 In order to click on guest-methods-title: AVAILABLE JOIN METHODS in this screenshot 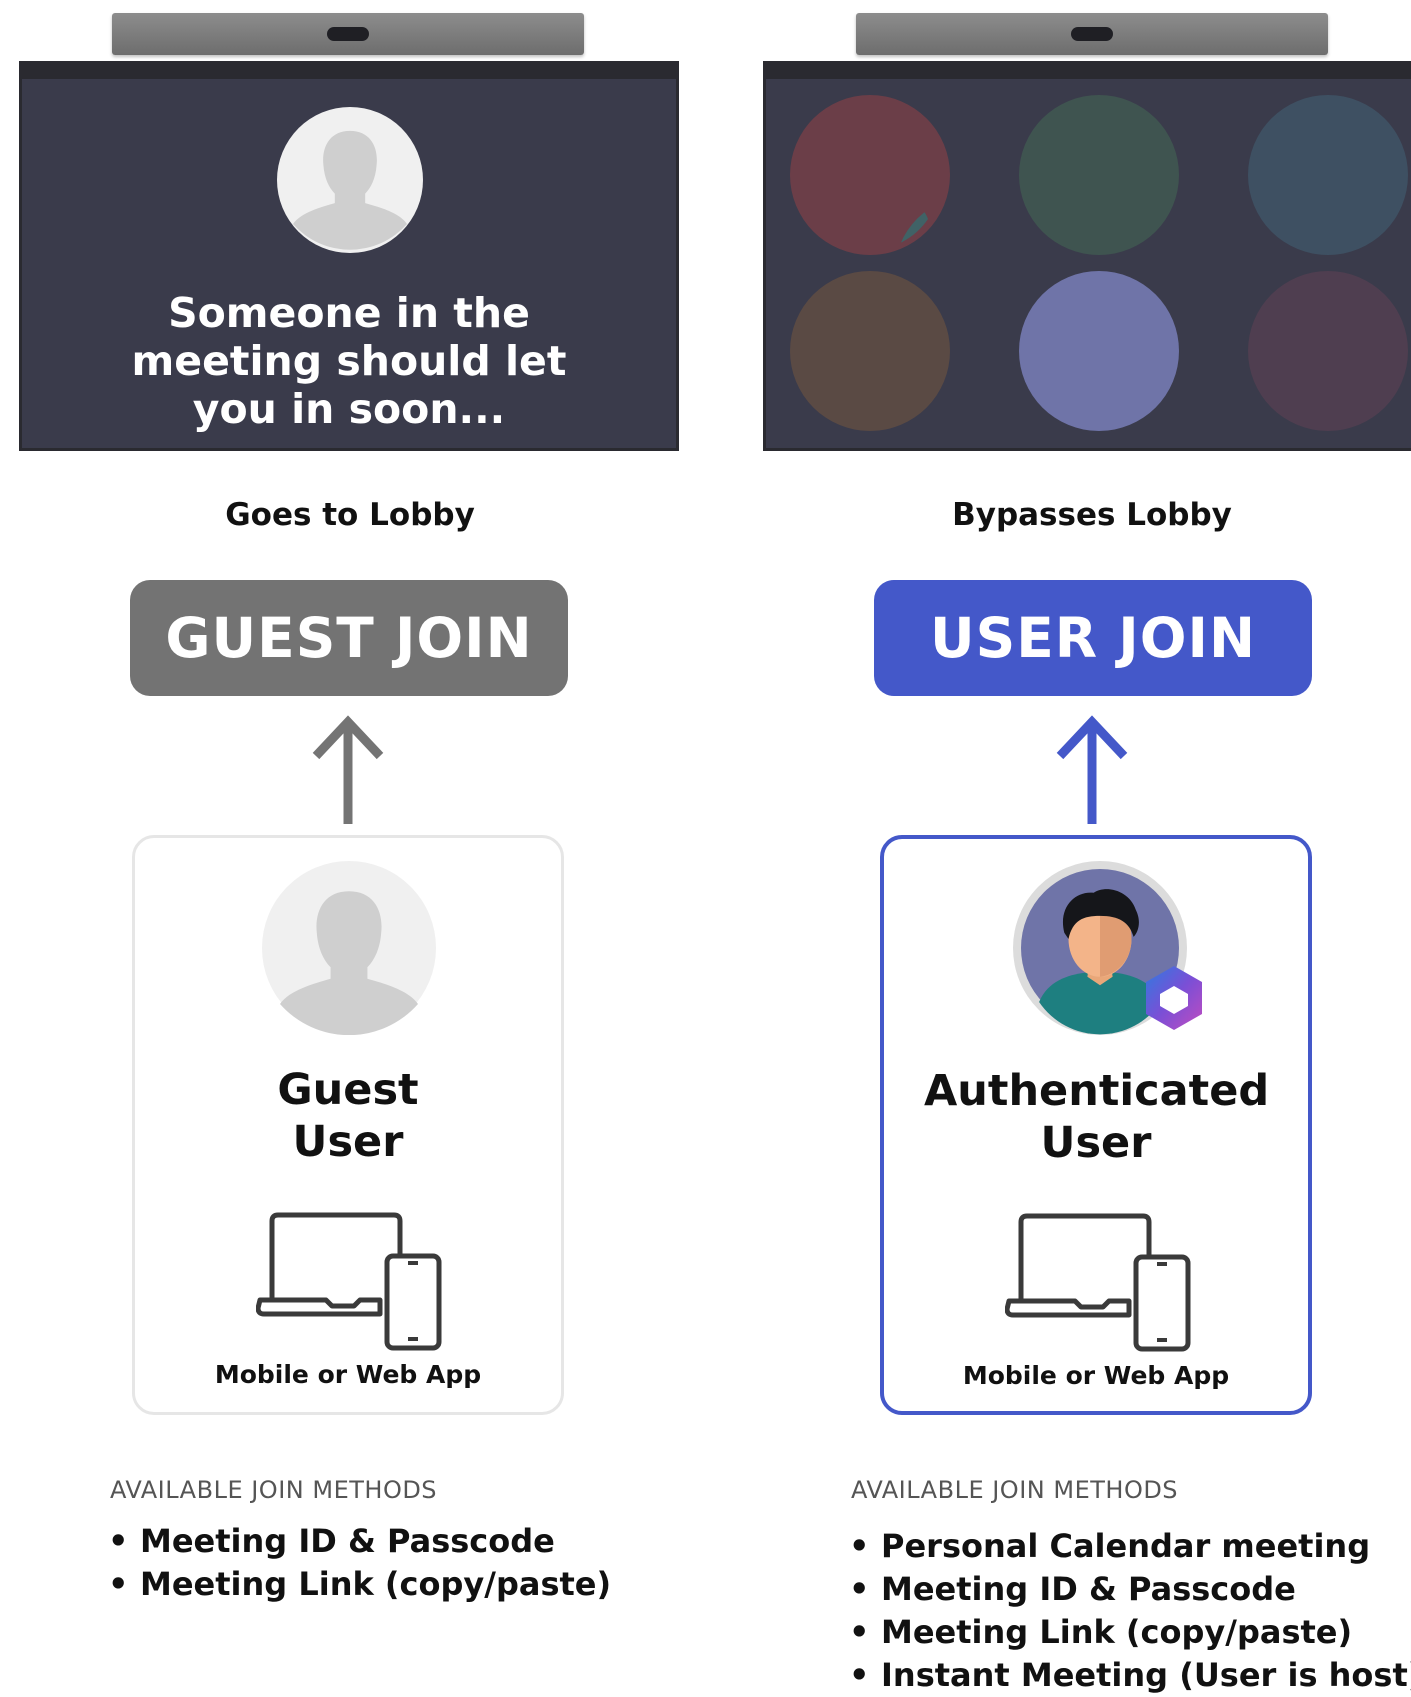, I will do `click(274, 1490)`.